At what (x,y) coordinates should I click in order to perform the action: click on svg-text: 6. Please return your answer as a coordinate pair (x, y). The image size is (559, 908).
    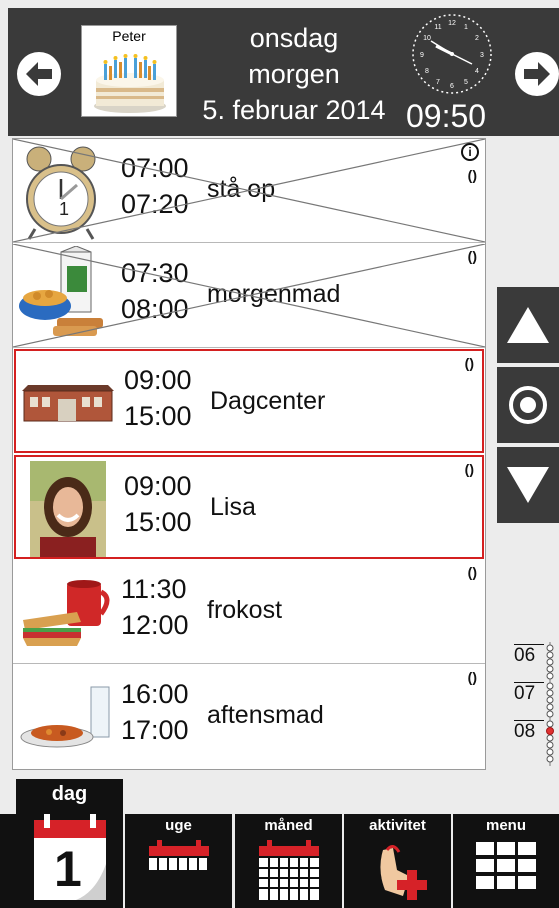
    Looking at the image, I should click on (452, 86).